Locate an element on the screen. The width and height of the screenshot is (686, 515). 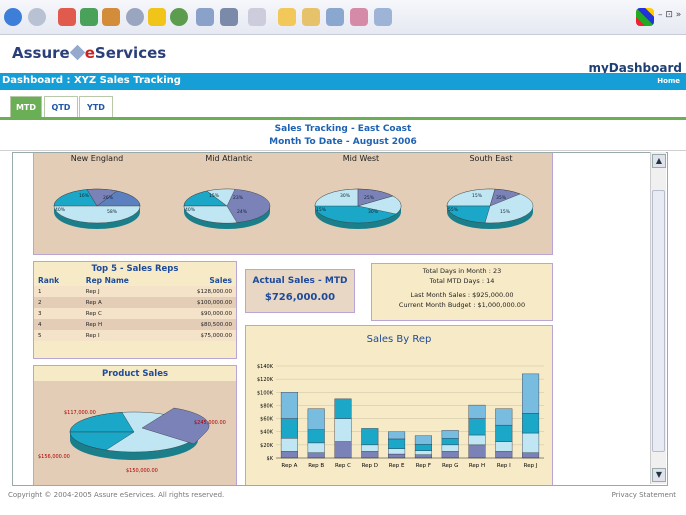
forward-icon is located at coordinates (37, 17).